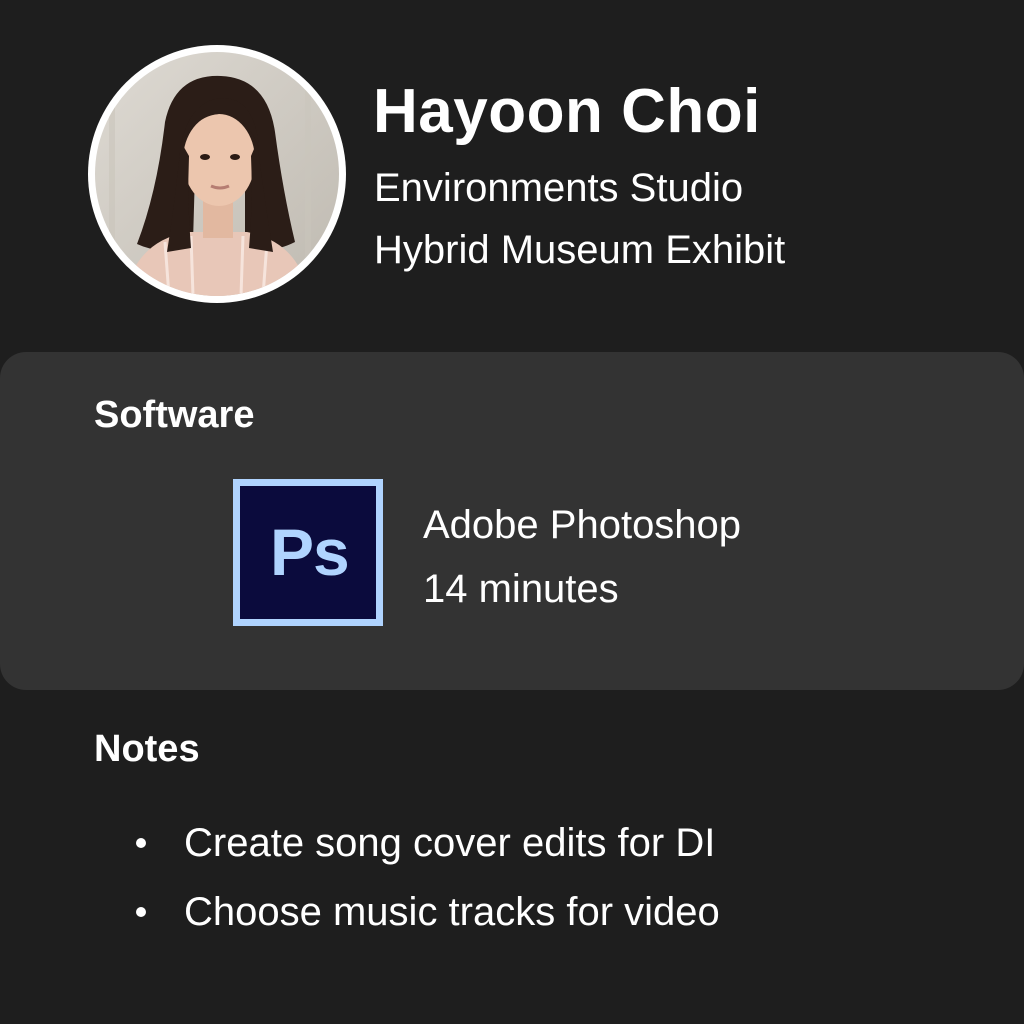  Describe the element at coordinates (174, 415) in the screenshot. I see `software-section-title: Software` at that location.